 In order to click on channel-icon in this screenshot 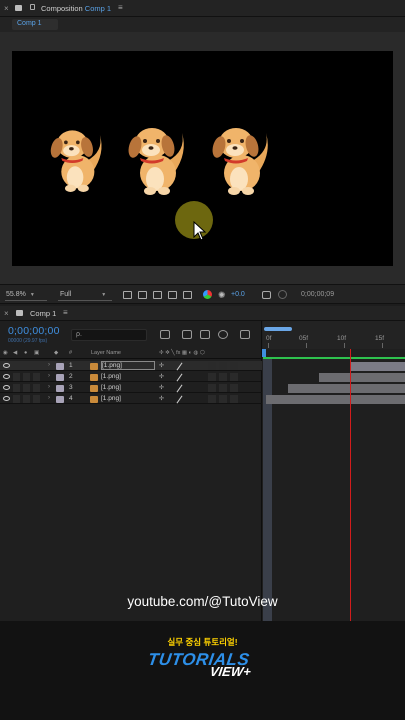, I will do `click(207, 294)`.